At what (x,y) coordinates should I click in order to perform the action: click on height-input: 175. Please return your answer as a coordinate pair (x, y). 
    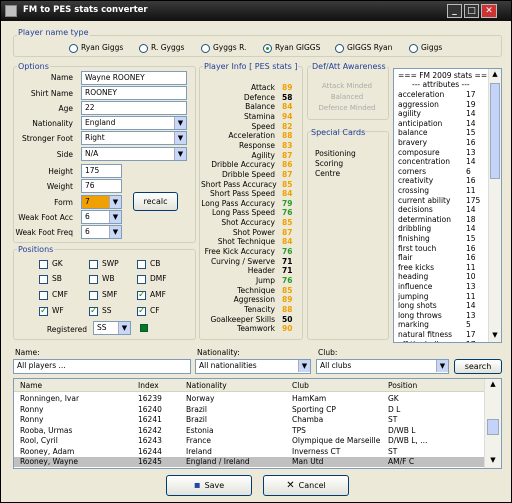
    Looking at the image, I should click on (101, 171).